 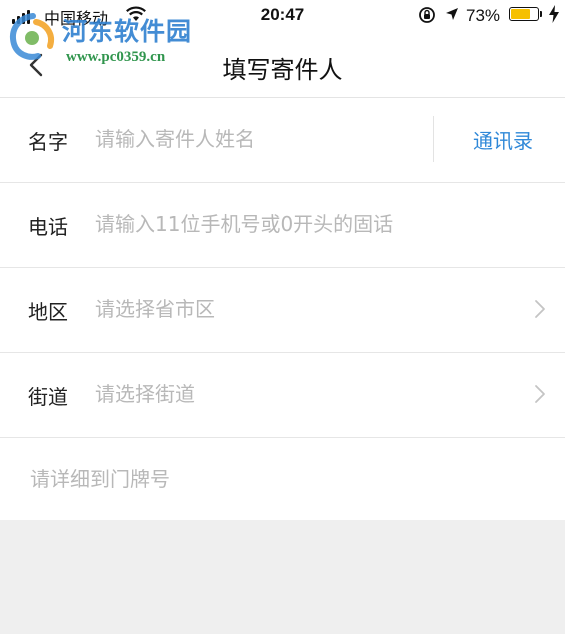 I want to click on phone-row: 电话, so click(x=282, y=225).